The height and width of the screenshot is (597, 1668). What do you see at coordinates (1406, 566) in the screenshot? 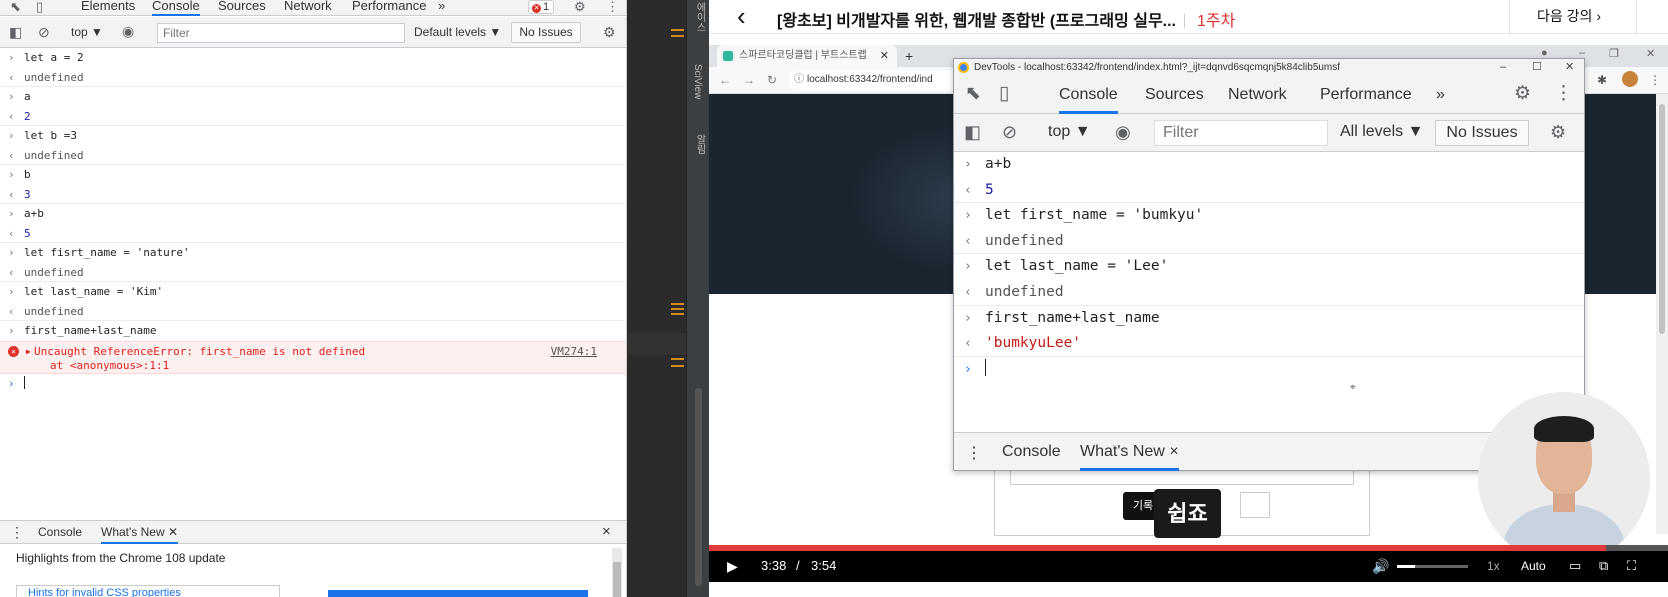
I see `volume-fill` at bounding box center [1406, 566].